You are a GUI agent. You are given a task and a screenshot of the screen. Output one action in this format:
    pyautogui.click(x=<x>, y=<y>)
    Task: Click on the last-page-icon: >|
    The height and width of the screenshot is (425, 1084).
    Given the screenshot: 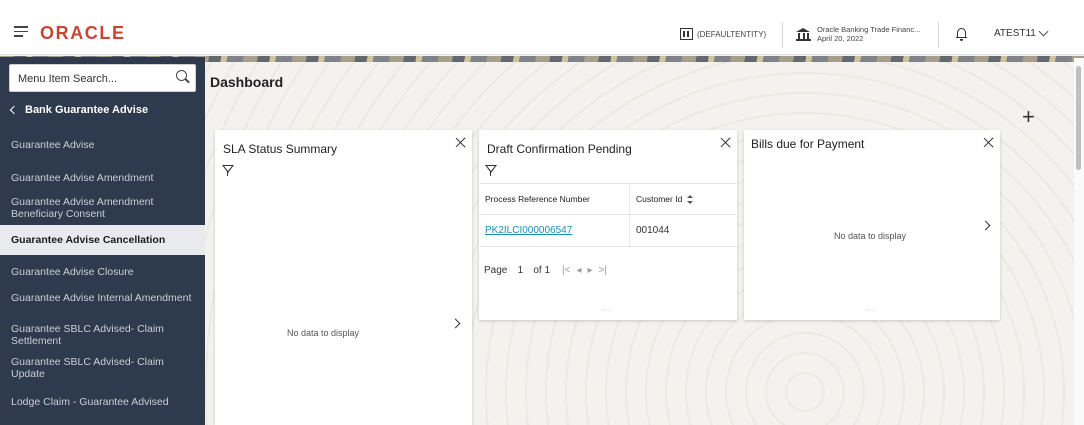 What is the action you would take?
    pyautogui.click(x=603, y=270)
    